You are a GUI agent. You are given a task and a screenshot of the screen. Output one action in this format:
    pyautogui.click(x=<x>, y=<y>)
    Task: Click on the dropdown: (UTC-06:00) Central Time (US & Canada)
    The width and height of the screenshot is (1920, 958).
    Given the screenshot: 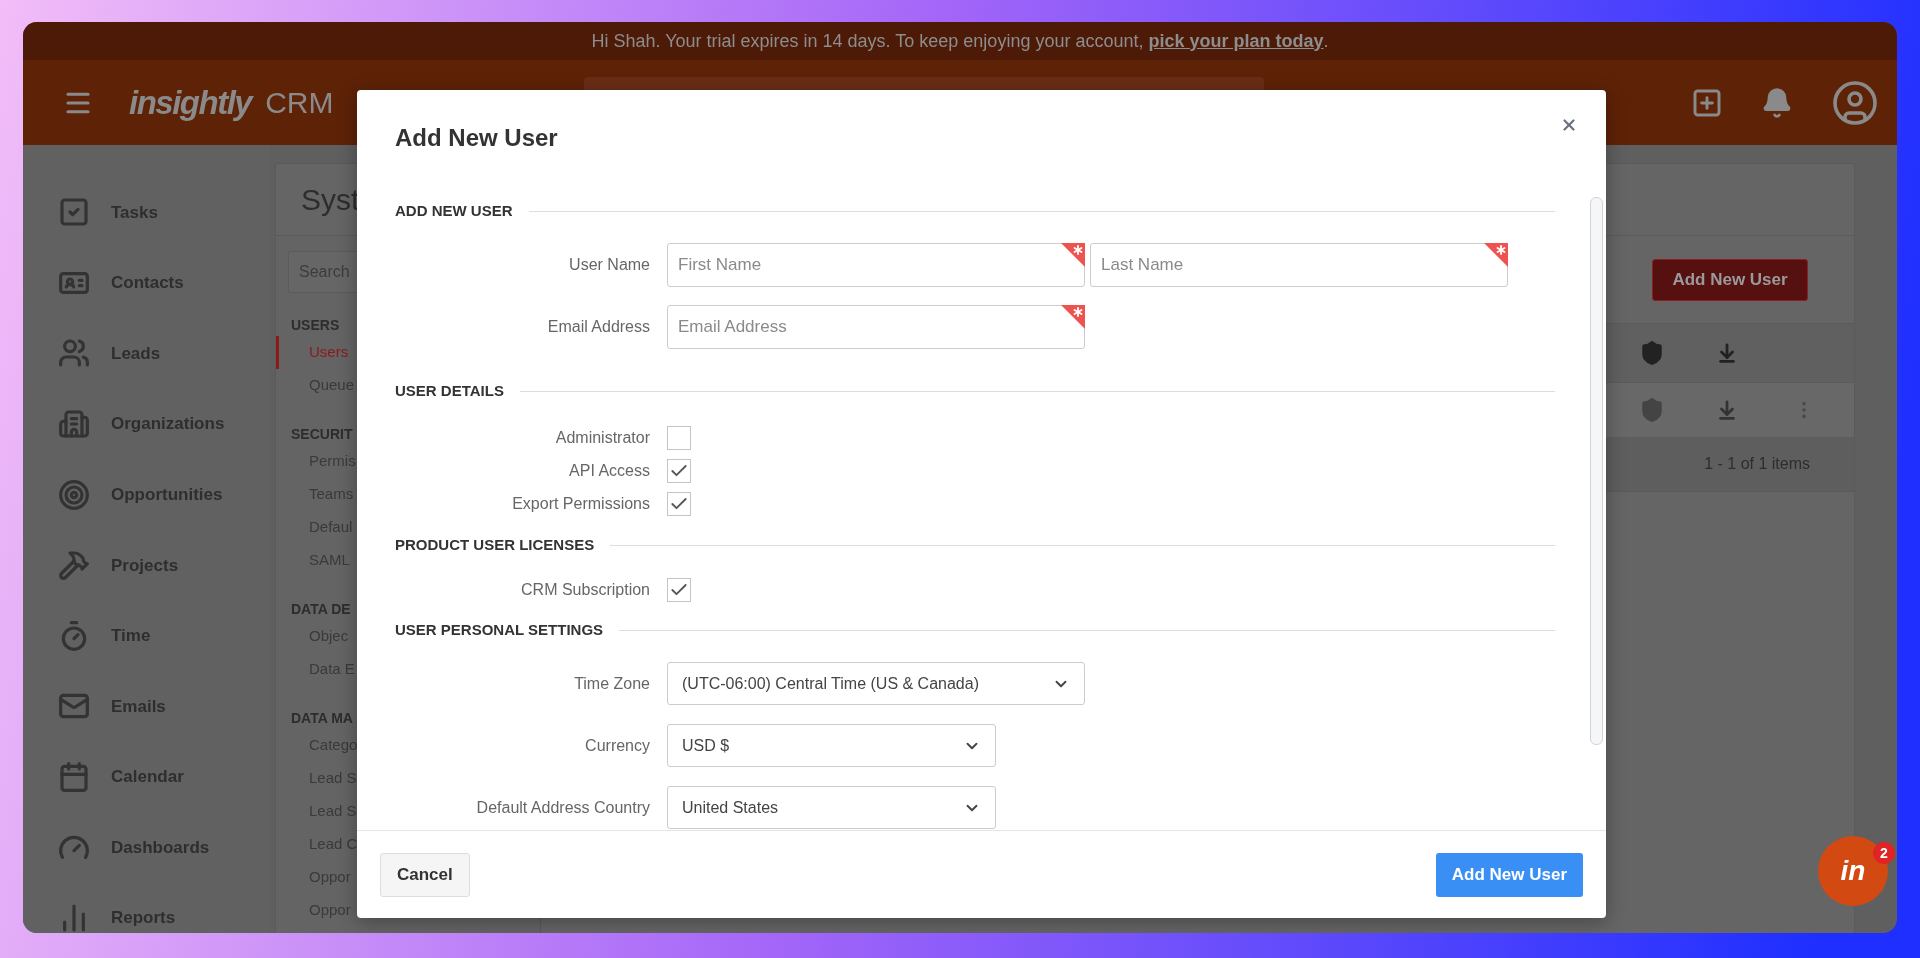 What is the action you would take?
    pyautogui.click(x=876, y=683)
    